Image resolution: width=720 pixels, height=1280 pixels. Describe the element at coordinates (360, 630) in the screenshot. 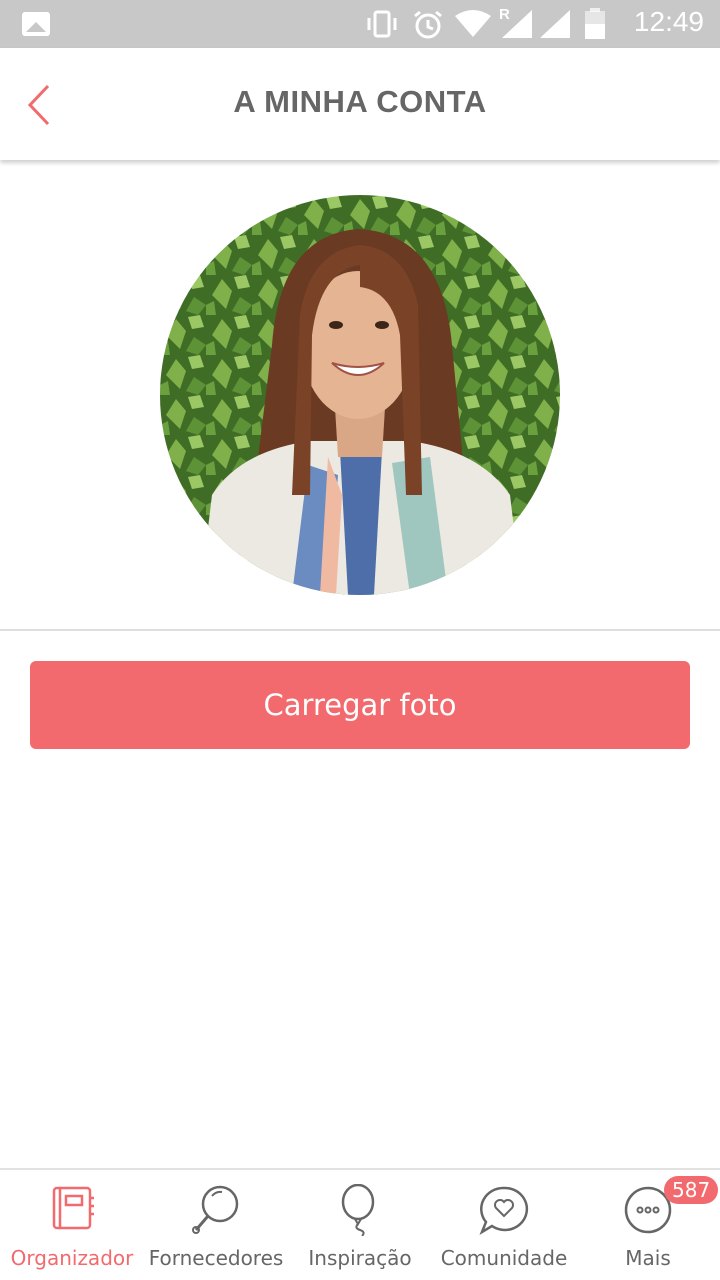

I see `section-divider` at that location.